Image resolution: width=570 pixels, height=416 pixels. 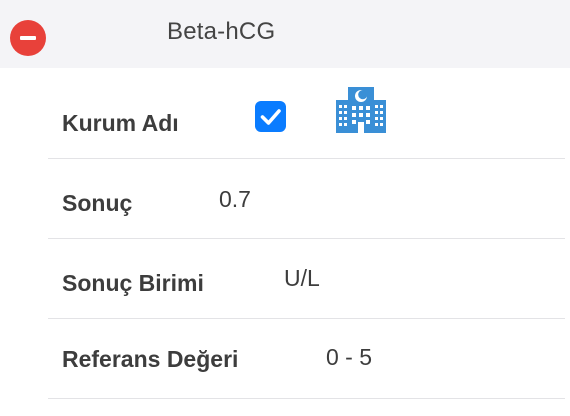 I want to click on test-title: Beta-hCG, so click(x=221, y=31).